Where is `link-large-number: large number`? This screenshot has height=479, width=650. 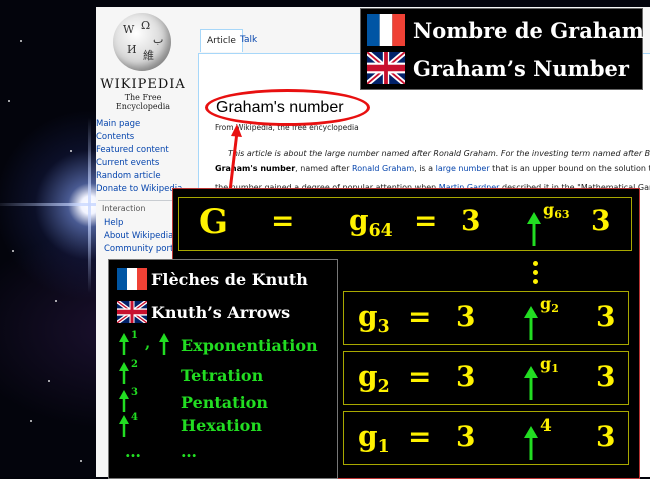
link-large-number: large number is located at coordinates (463, 168).